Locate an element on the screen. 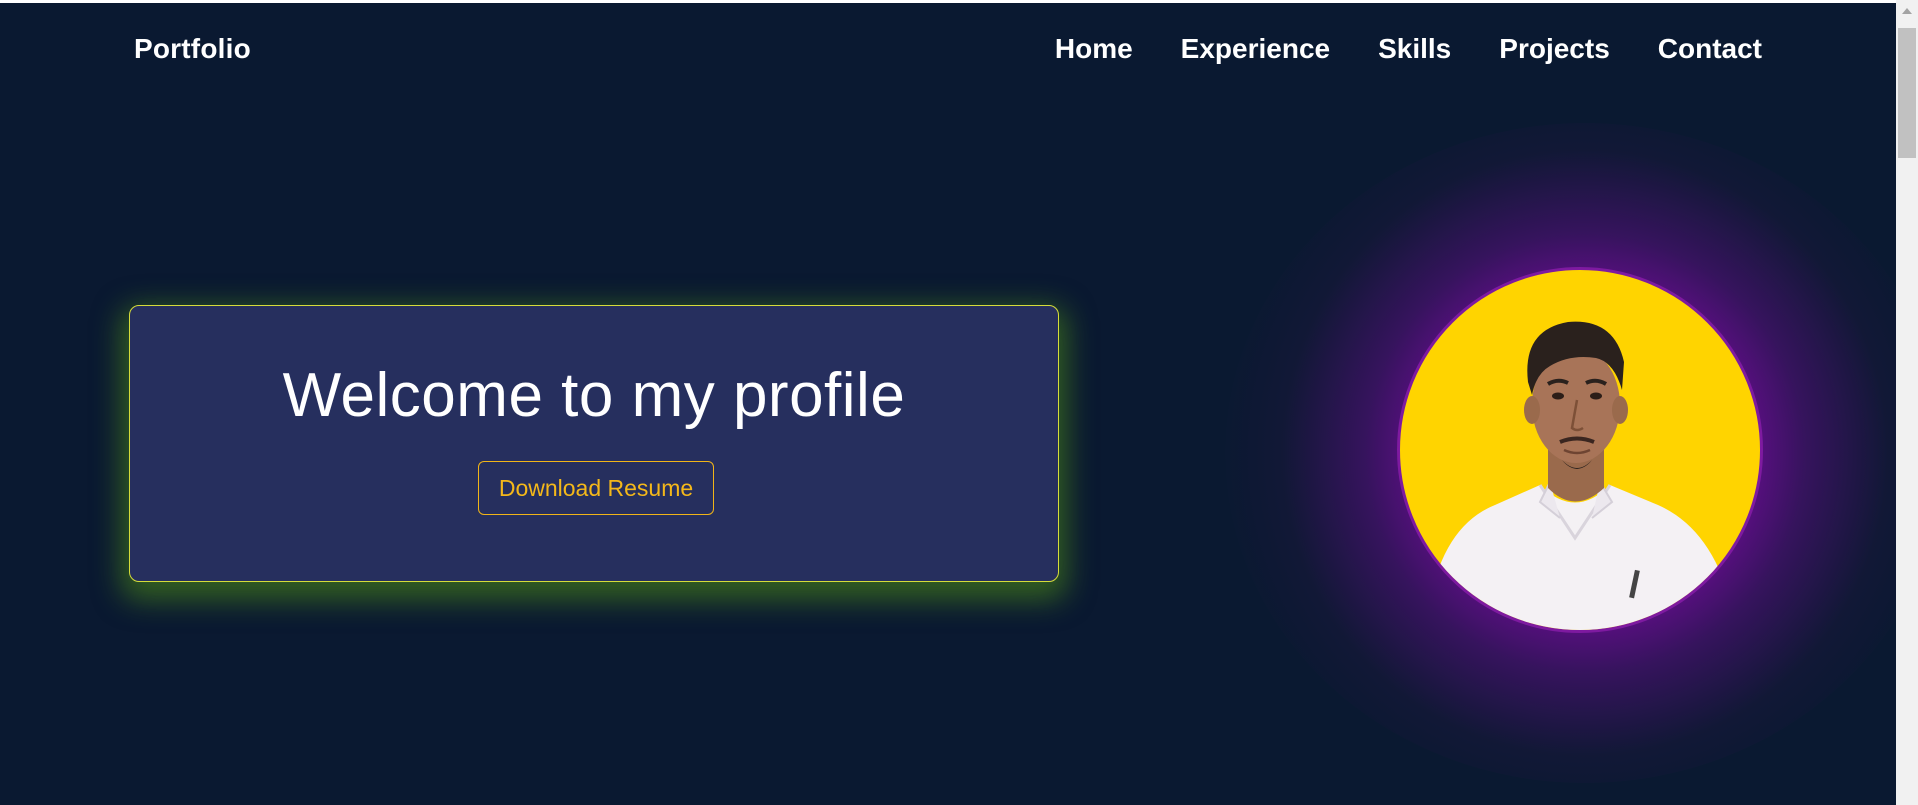 This screenshot has height=805, width=1918. nav-link-home: Home is located at coordinates (1094, 49).